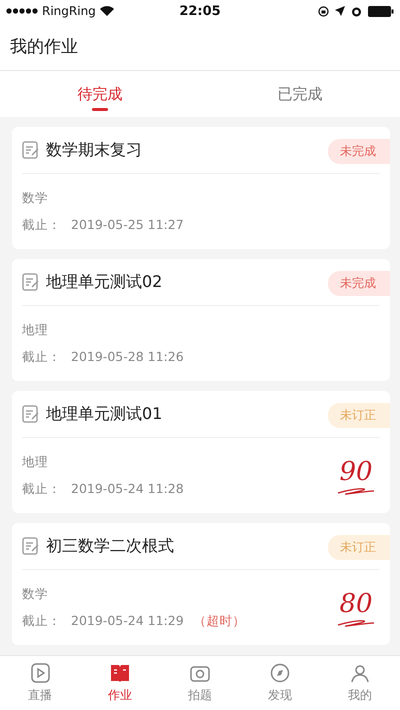 Image resolution: width=400 pixels, height=710 pixels. I want to click on assignment-title: 数学期末复习, so click(94, 150).